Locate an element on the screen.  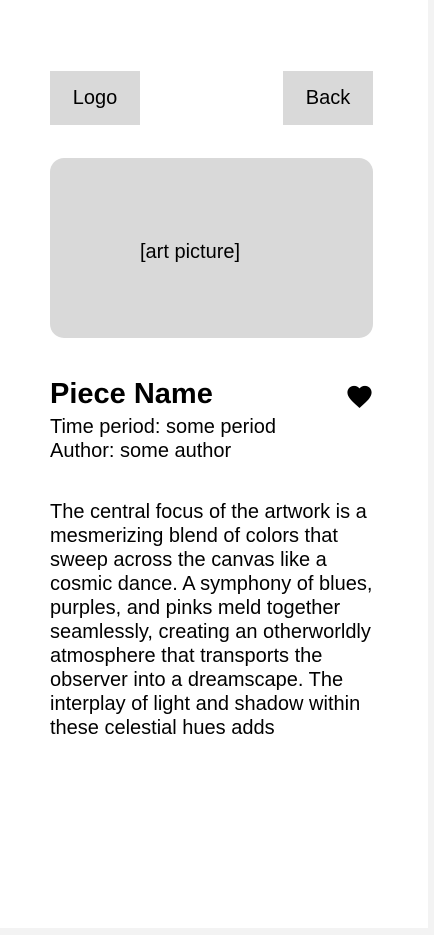
heart-icon is located at coordinates (359, 395).